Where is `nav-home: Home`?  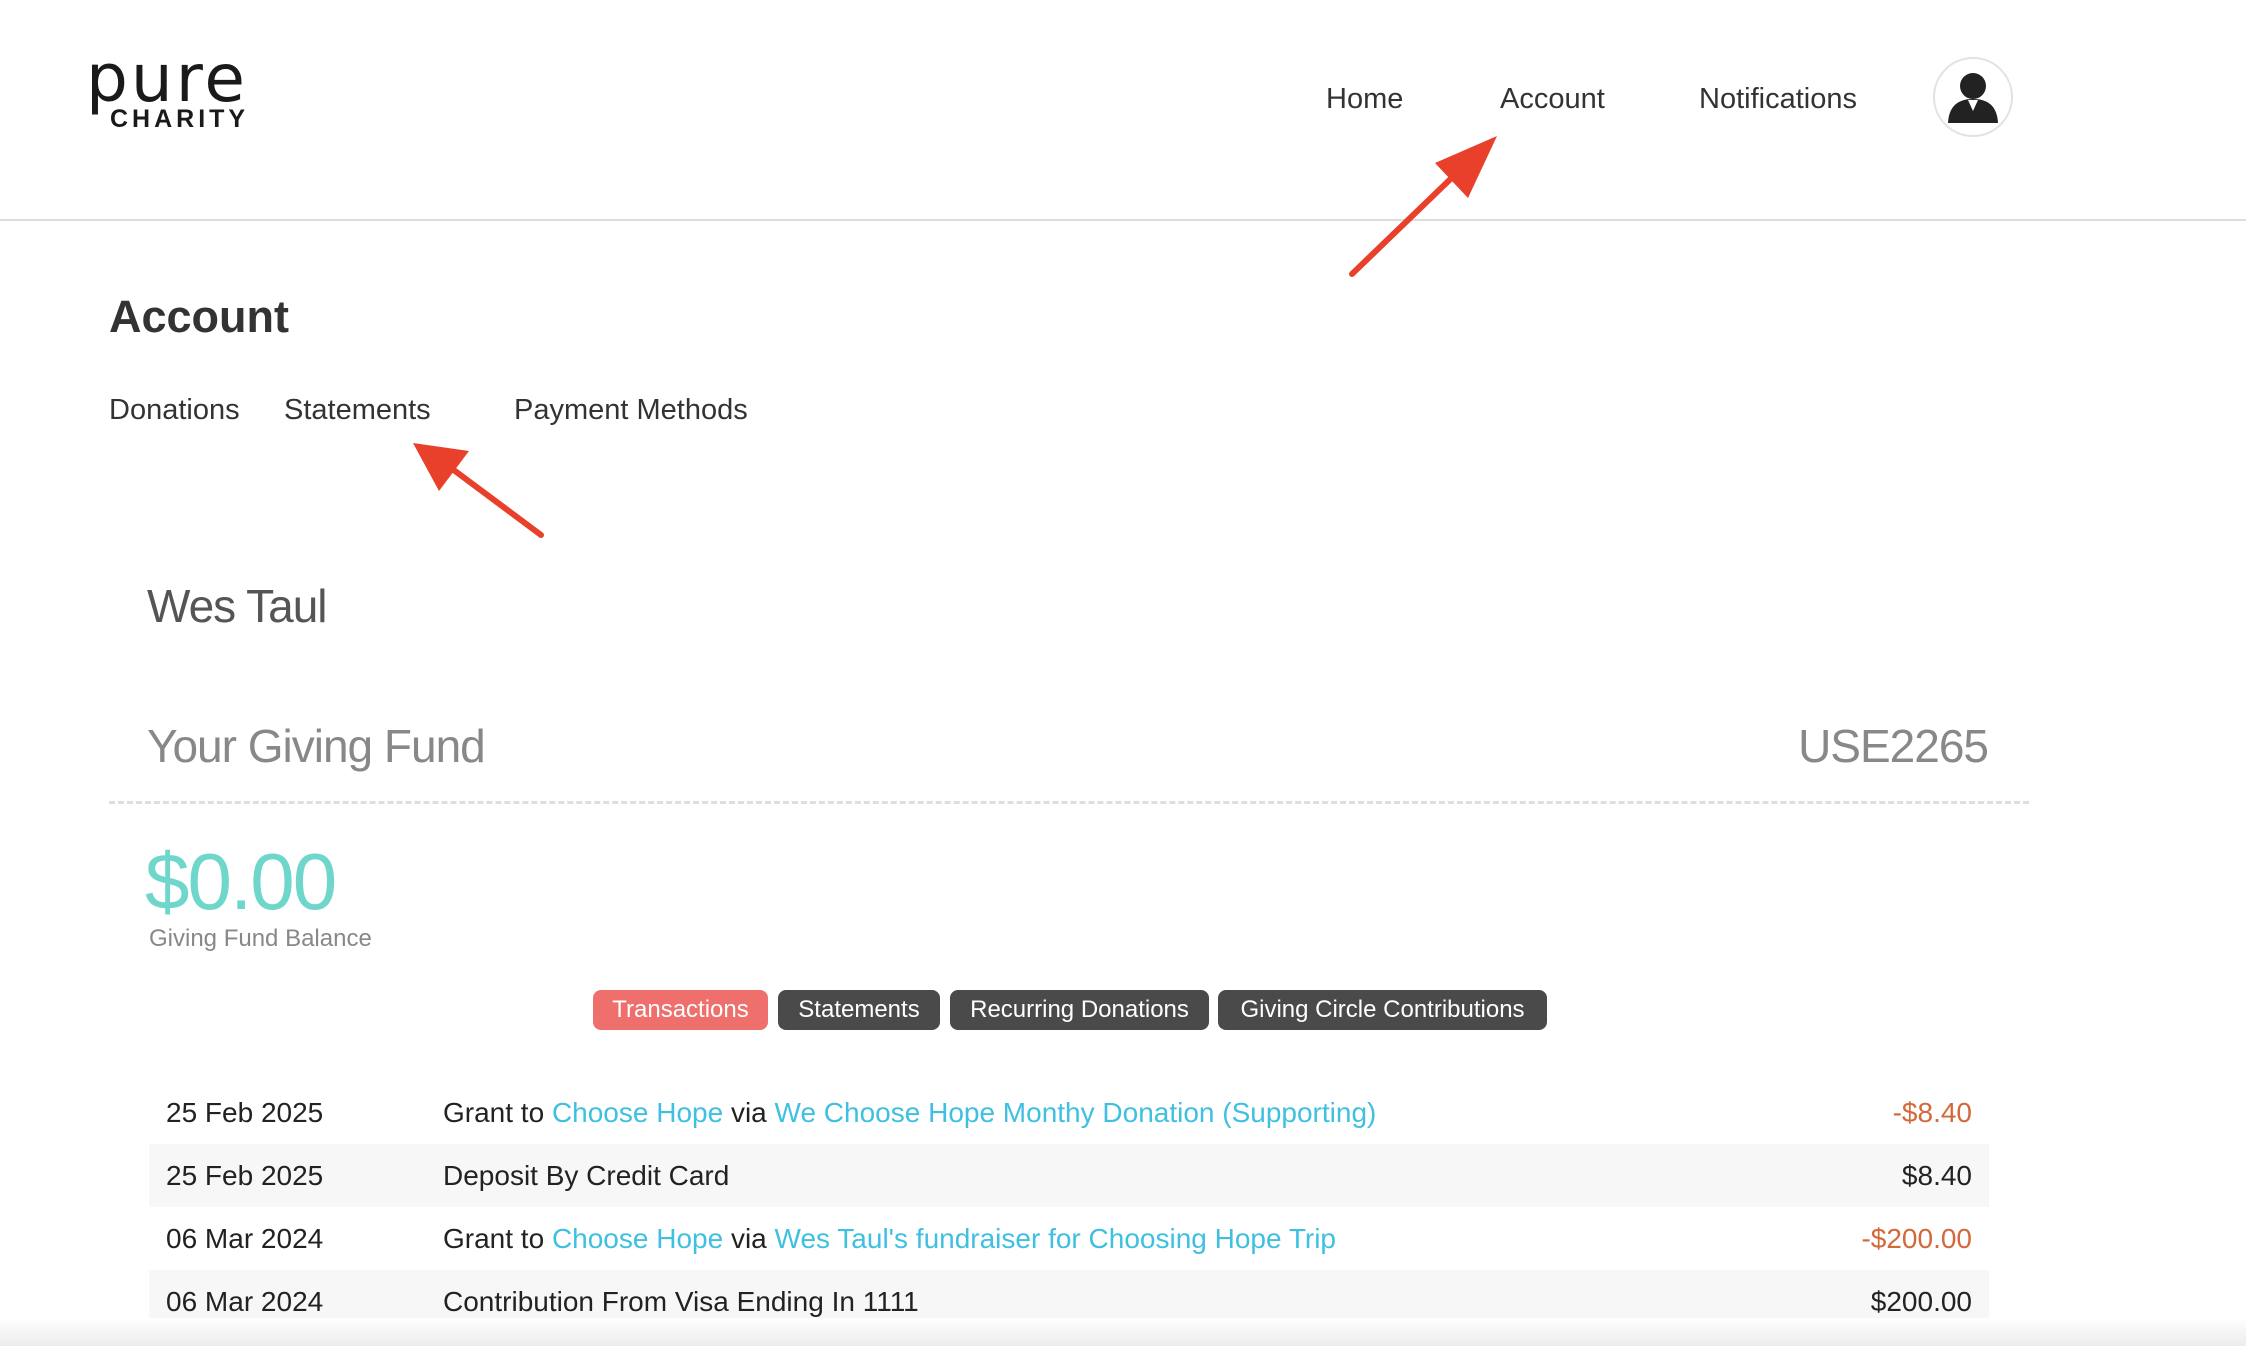 nav-home: Home is located at coordinates (1364, 99).